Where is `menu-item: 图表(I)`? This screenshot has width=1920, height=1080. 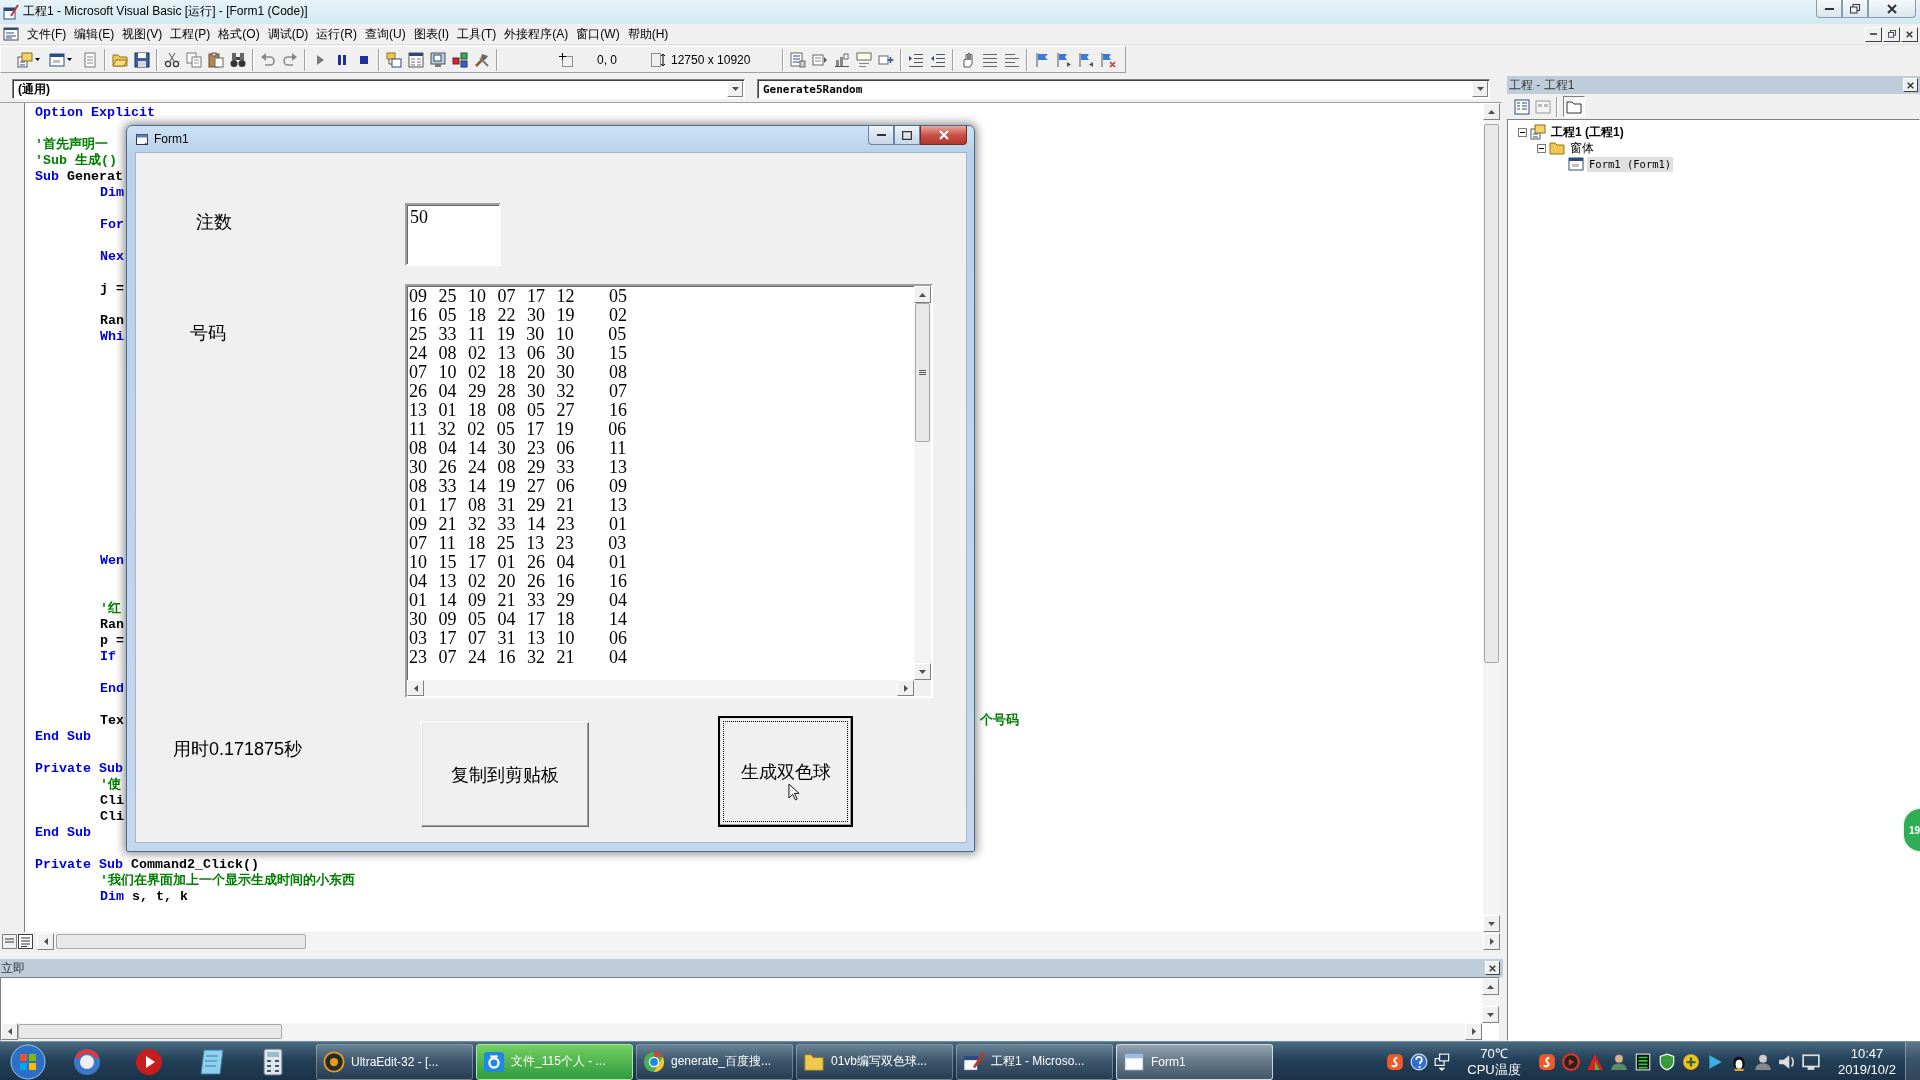
menu-item: 图表(I) is located at coordinates (431, 34).